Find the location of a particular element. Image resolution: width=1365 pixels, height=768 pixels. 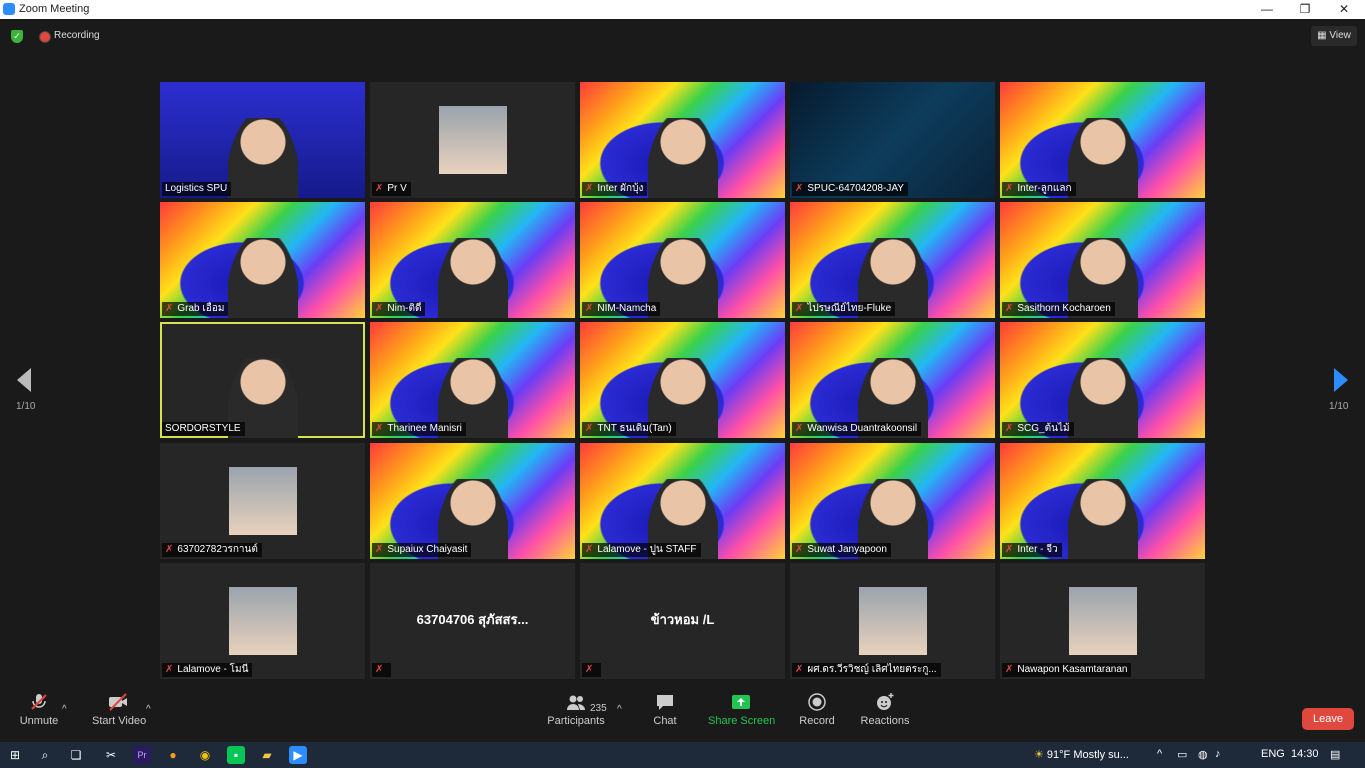

view-label: View is located at coordinates (1340, 35).